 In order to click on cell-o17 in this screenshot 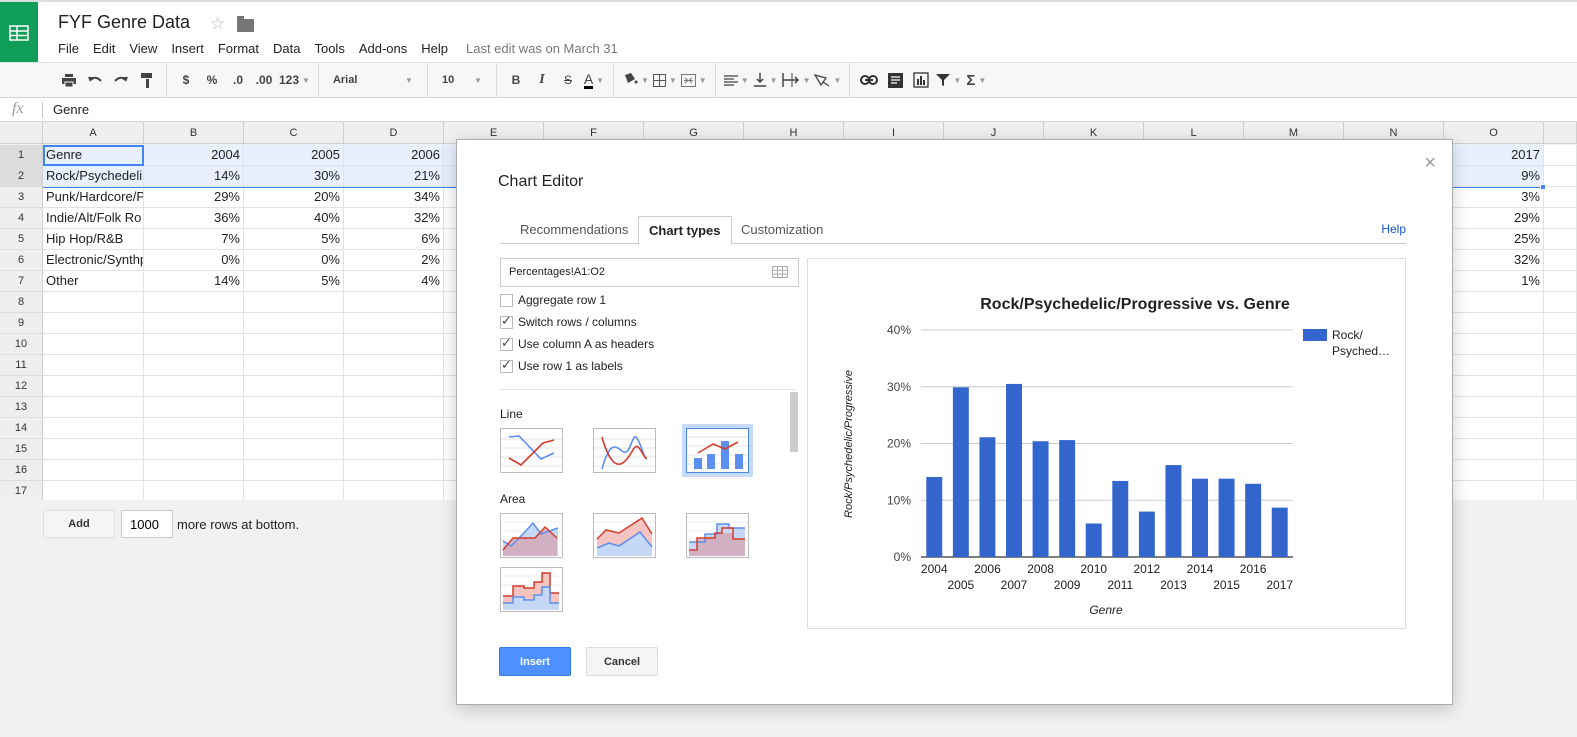, I will do `click(1494, 491)`.